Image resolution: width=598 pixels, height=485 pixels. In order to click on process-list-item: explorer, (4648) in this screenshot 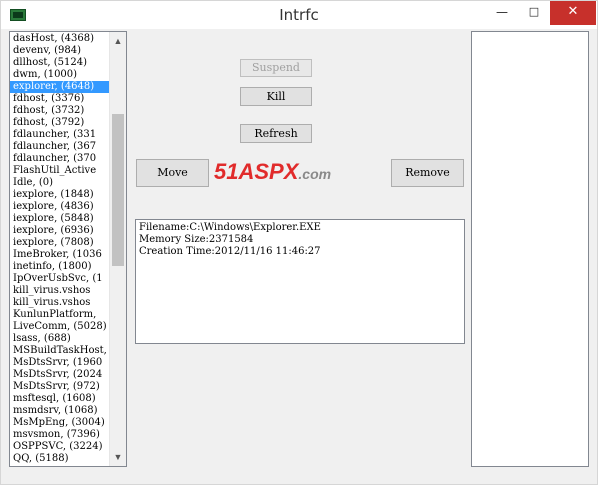, I will do `click(60, 87)`.